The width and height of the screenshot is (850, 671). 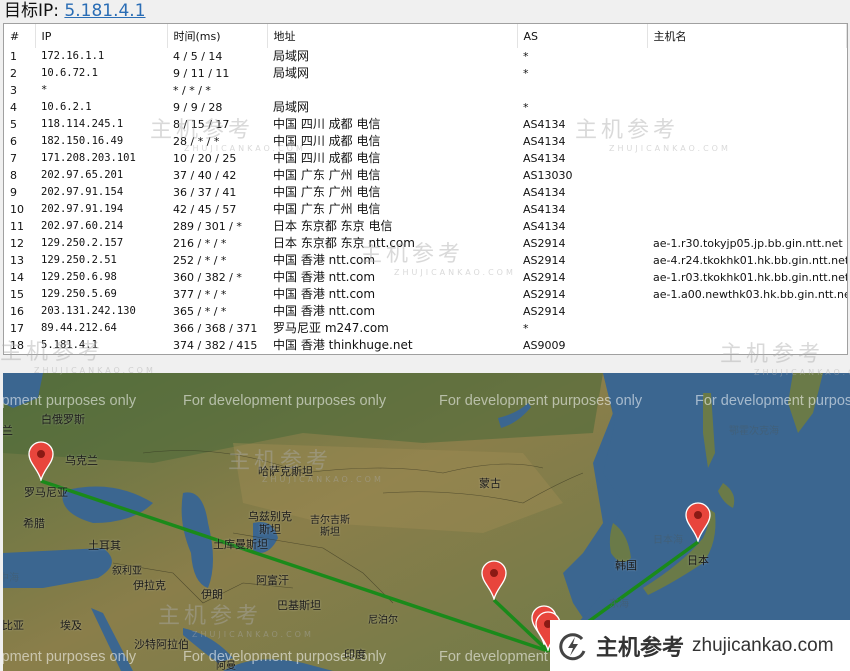 What do you see at coordinates (73, 56) in the screenshot?
I see `ip-address: 172.16.1.1` at bounding box center [73, 56].